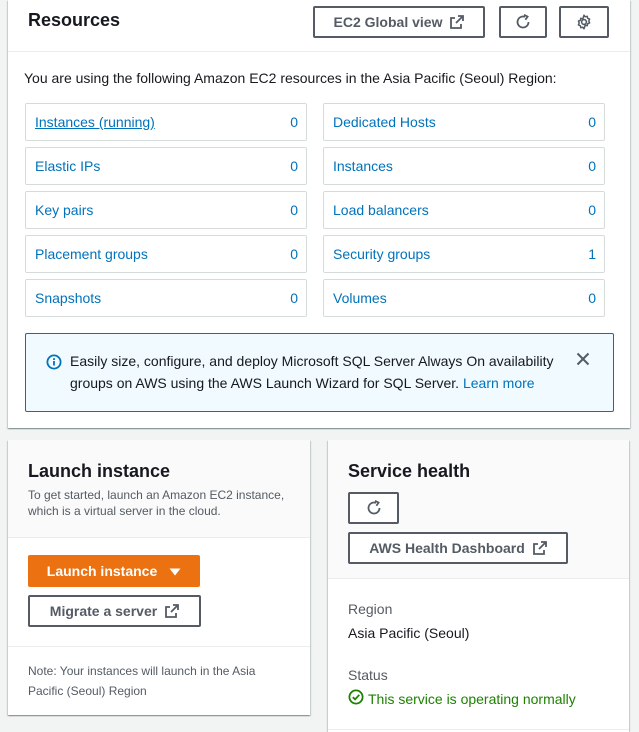  What do you see at coordinates (64, 210) in the screenshot?
I see `resource-name: Key pairs` at bounding box center [64, 210].